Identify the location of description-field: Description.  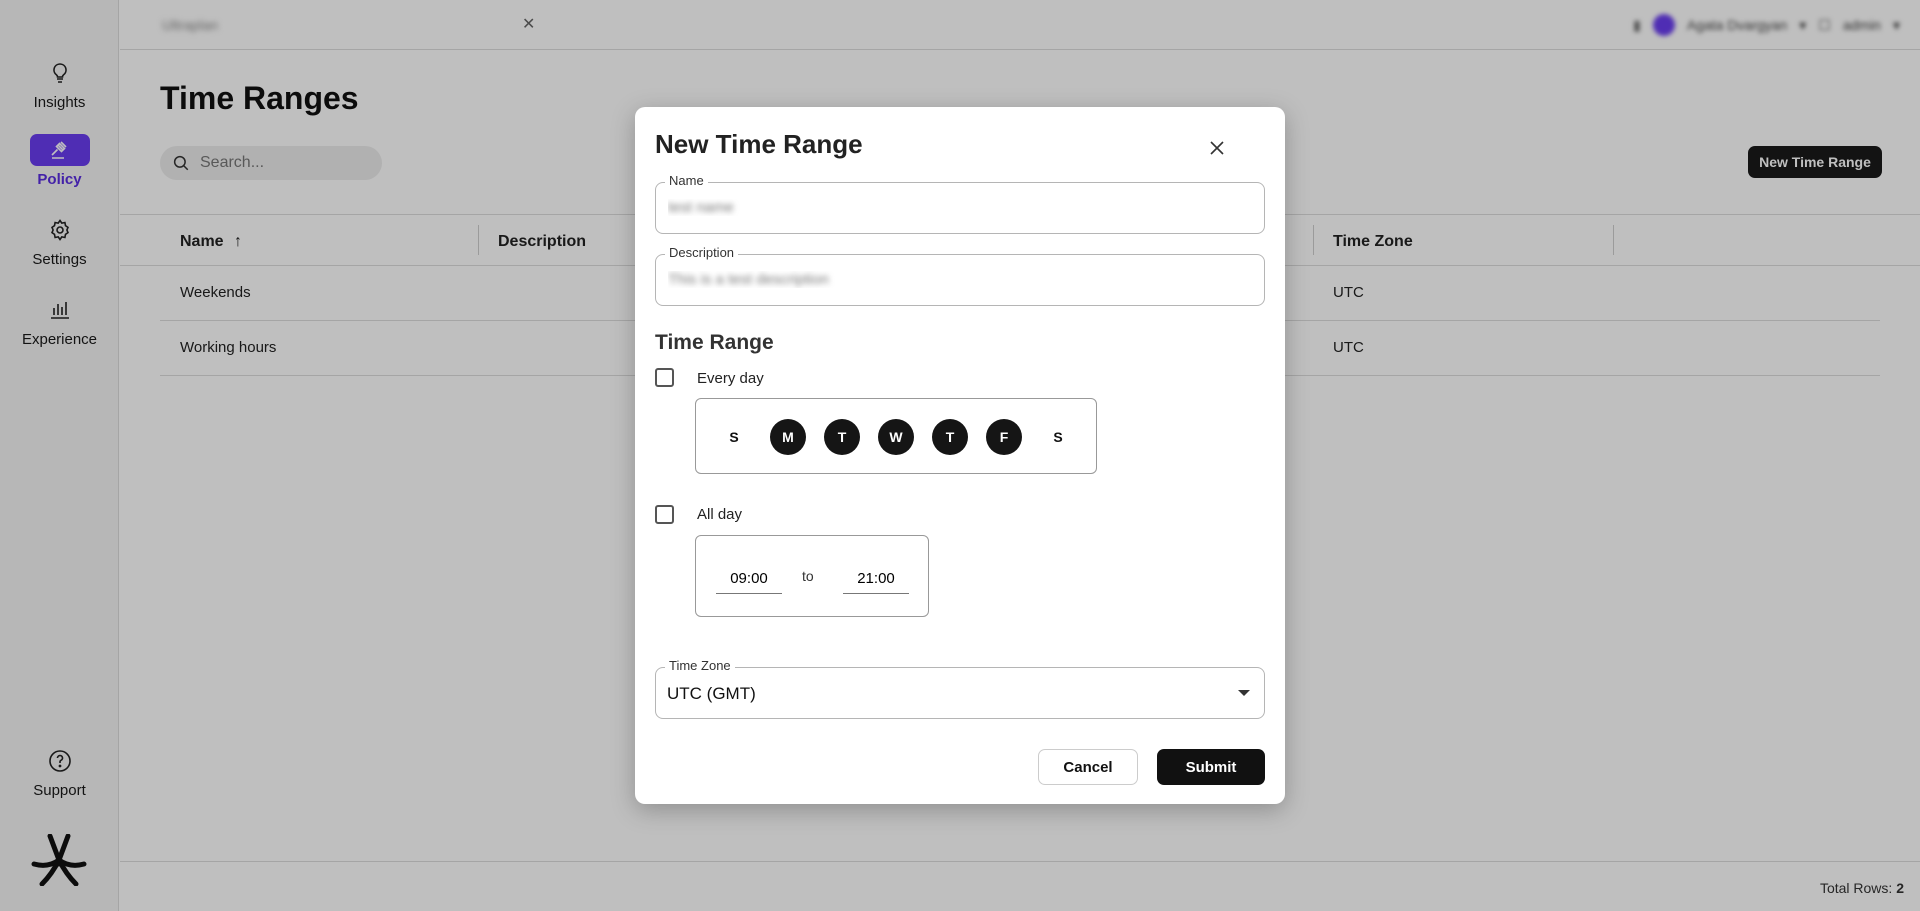
(960, 275).